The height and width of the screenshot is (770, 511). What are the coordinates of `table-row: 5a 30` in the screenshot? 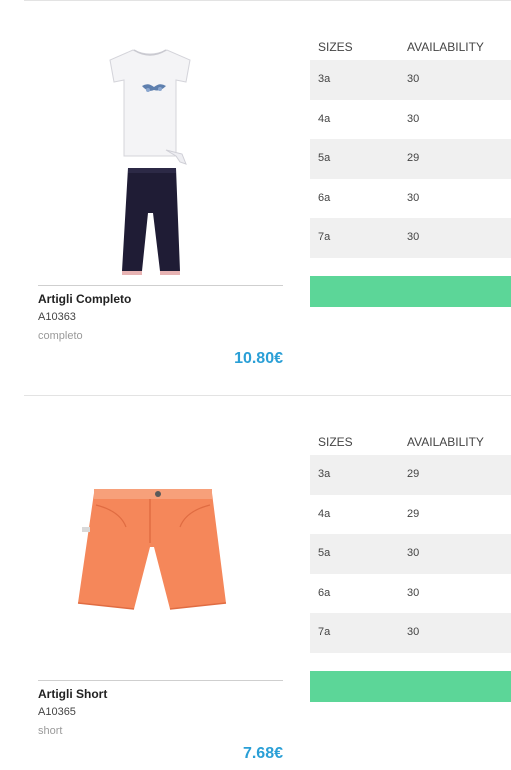 It's located at (410, 554).